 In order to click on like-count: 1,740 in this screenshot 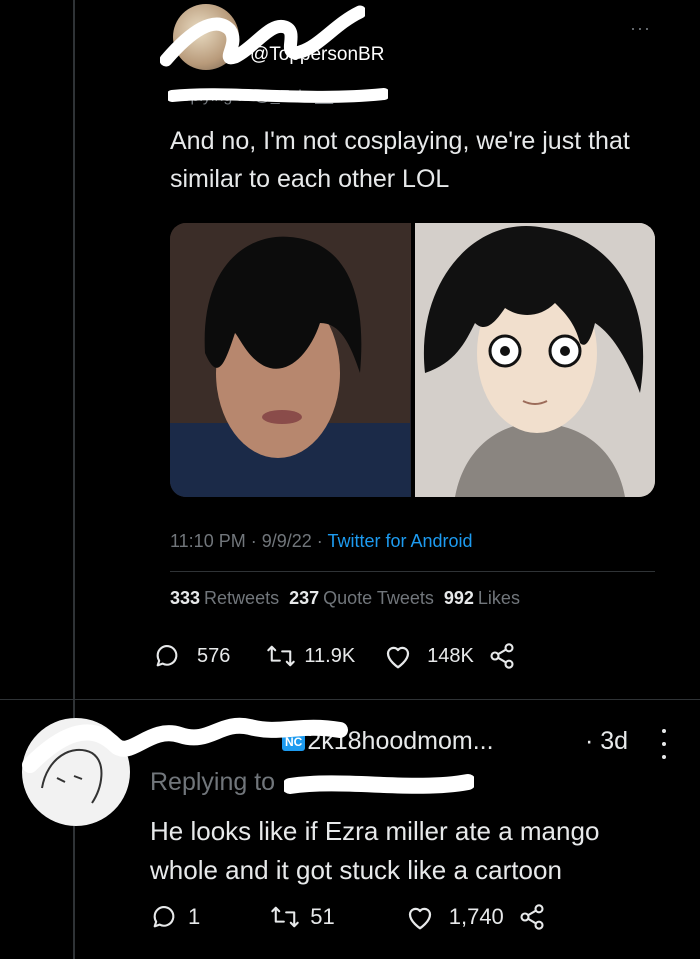, I will do `click(476, 916)`.